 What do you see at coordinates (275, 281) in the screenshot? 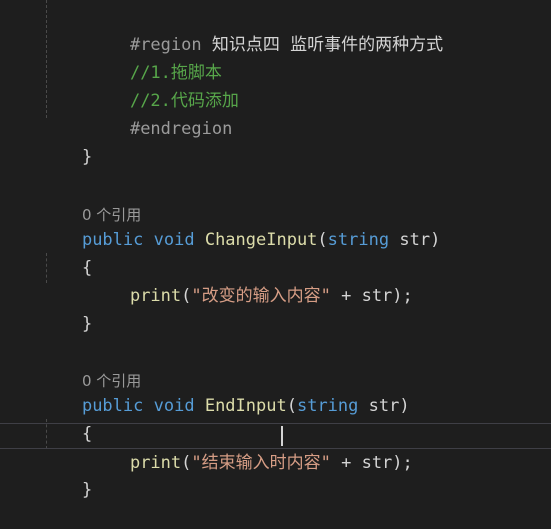
I see `code-line-print-call: print("改变的输入内容" + str);` at bounding box center [275, 281].